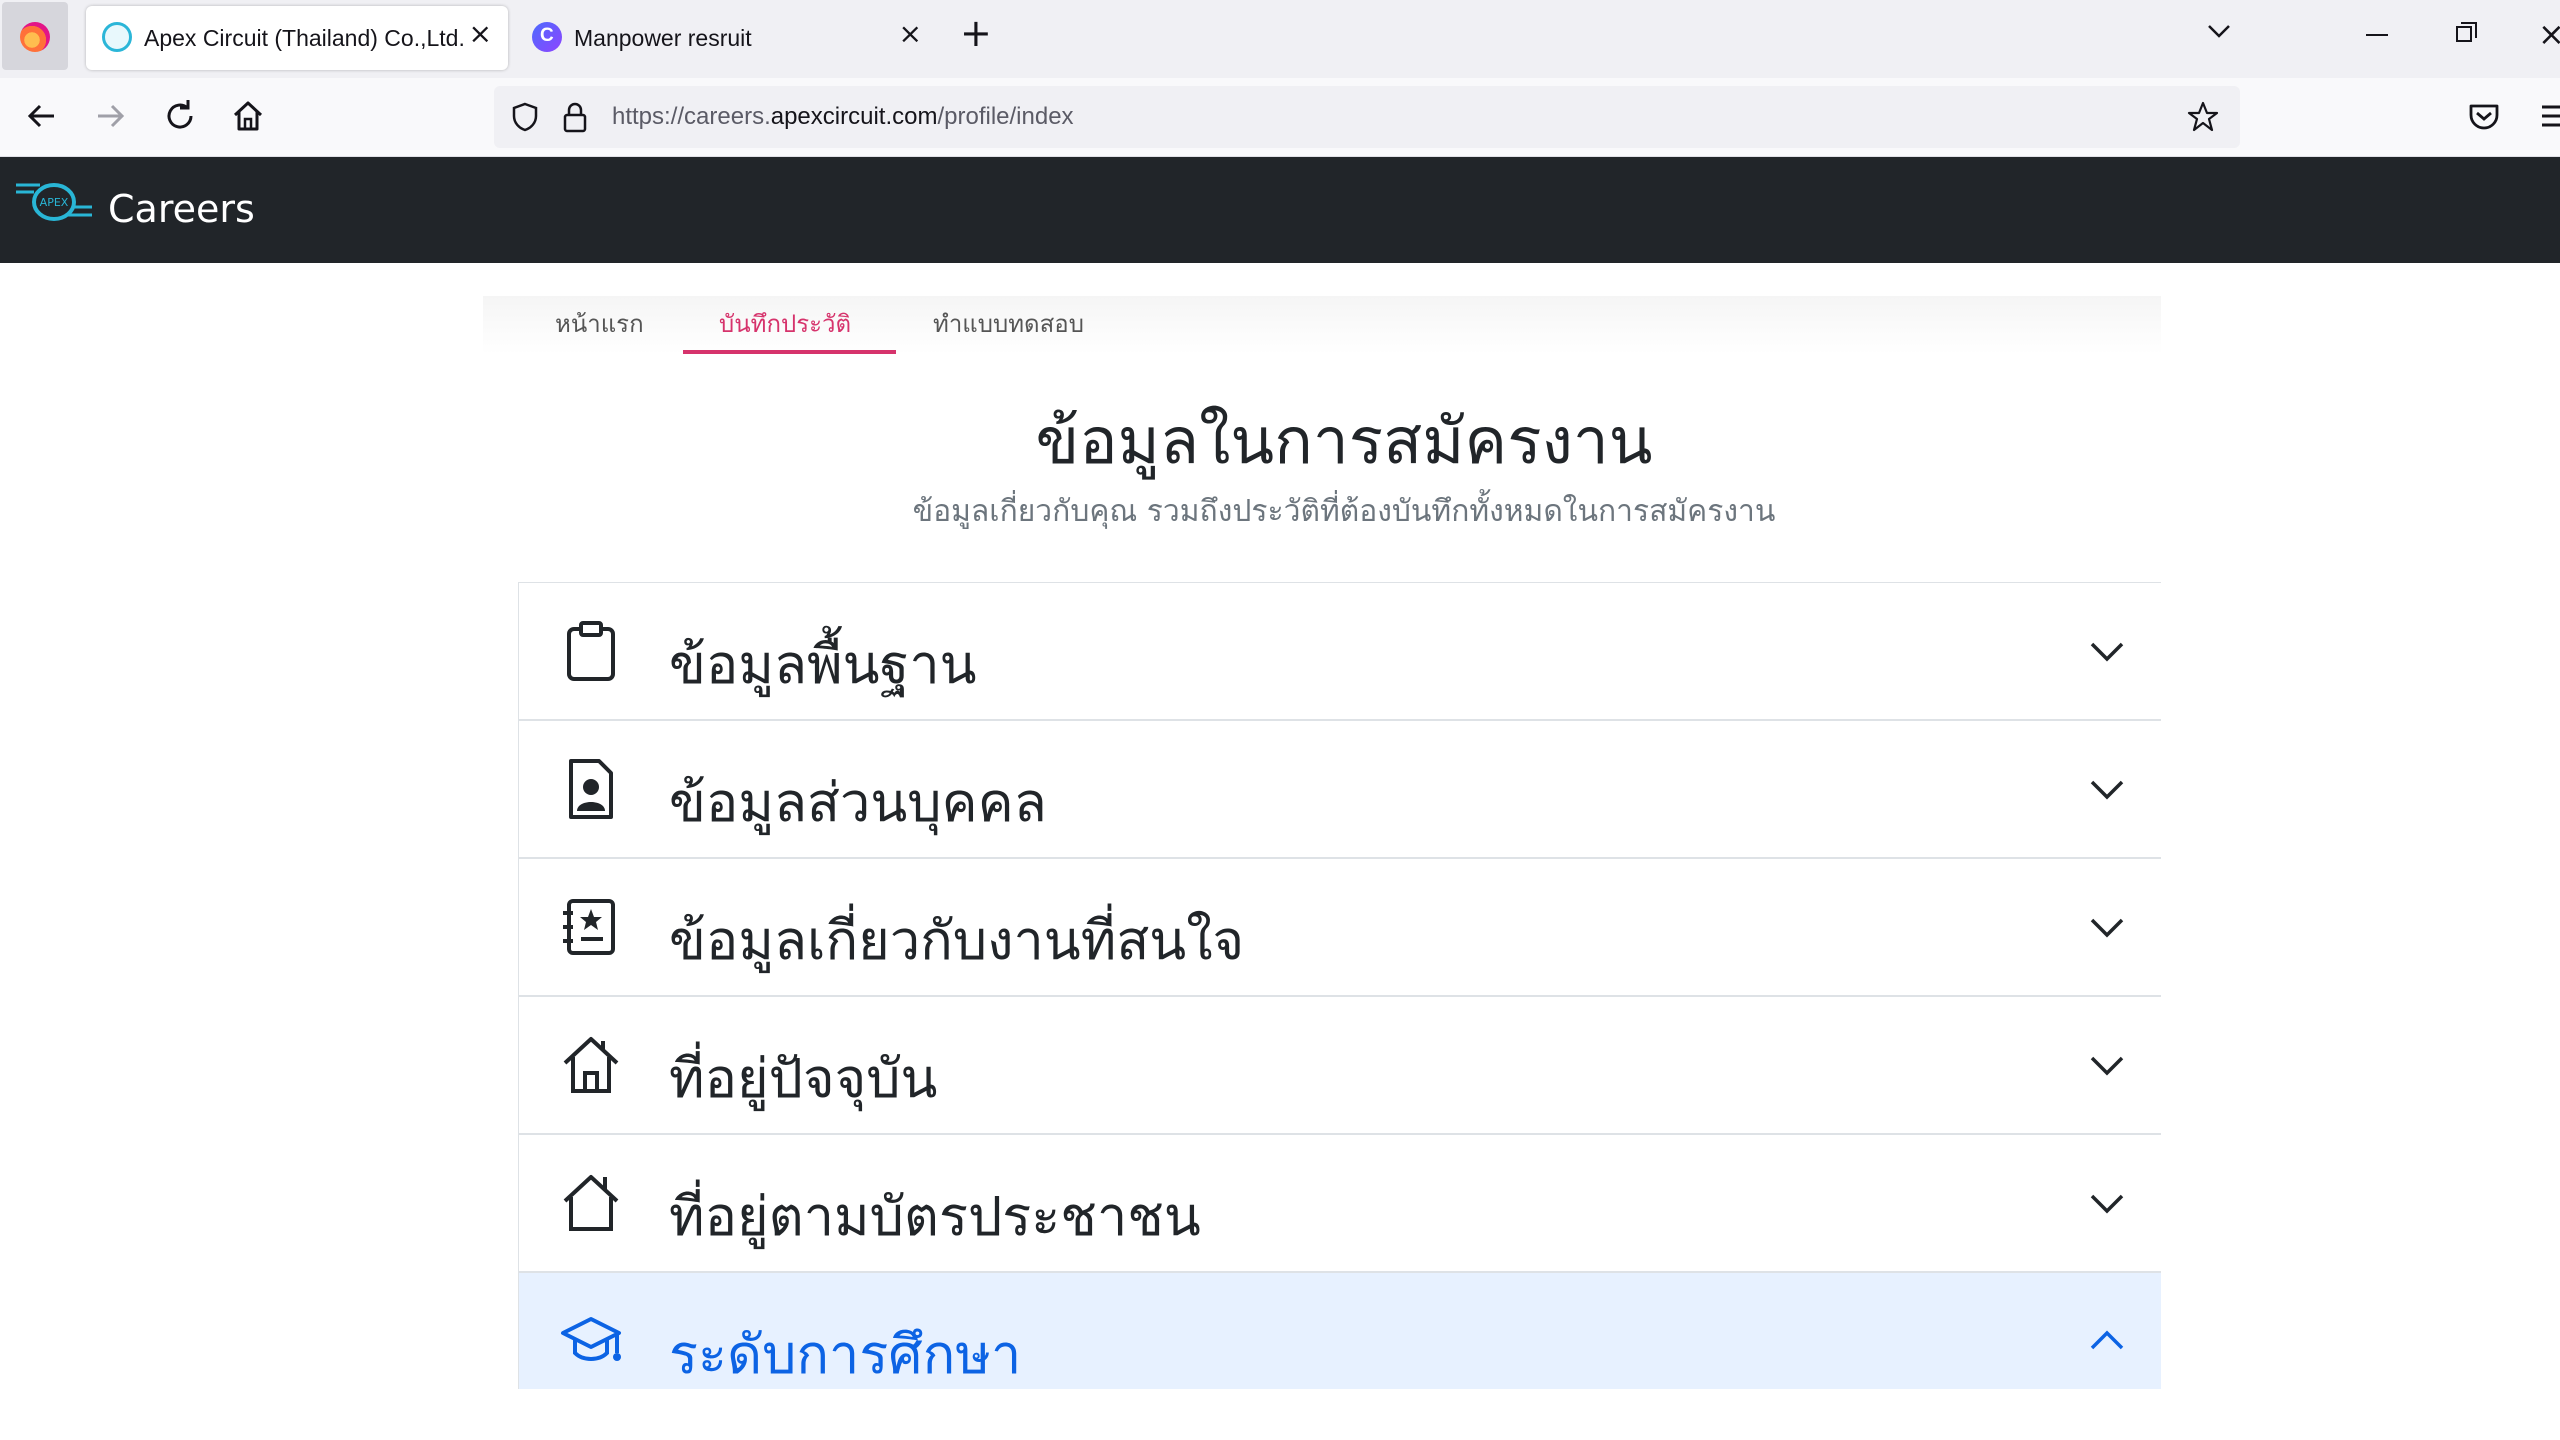 The width and height of the screenshot is (2560, 1440). What do you see at coordinates (1339, 652) in the screenshot?
I see `accordion-item-basic-info: ข้อมูลพื้นฐาน` at bounding box center [1339, 652].